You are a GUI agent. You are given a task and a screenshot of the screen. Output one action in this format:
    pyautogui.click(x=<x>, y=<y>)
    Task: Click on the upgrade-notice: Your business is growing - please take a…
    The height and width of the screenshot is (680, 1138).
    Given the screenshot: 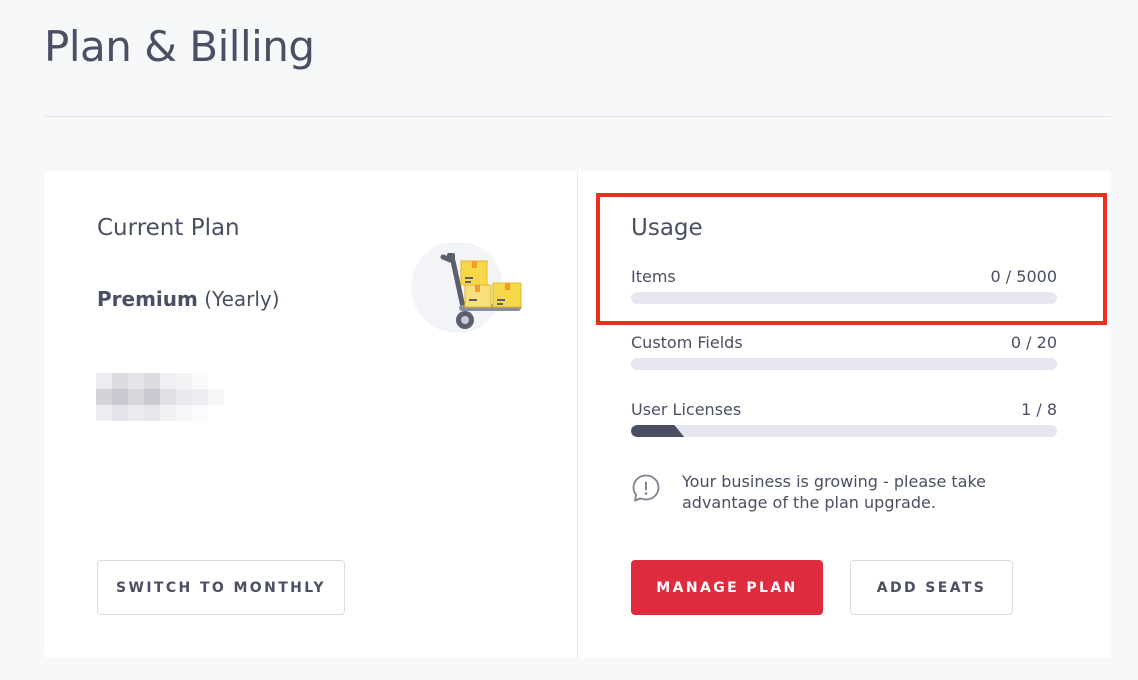 What is the action you would take?
    pyautogui.click(x=846, y=492)
    